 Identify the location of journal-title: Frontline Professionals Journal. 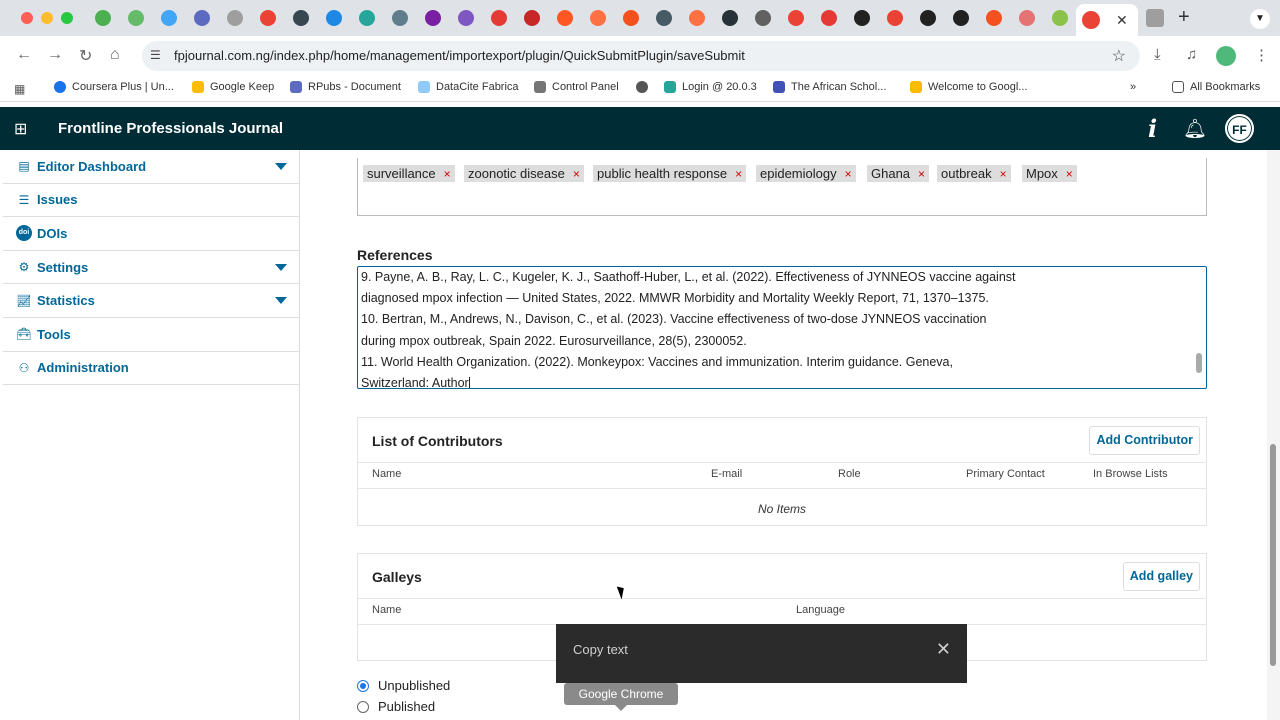
(170, 128).